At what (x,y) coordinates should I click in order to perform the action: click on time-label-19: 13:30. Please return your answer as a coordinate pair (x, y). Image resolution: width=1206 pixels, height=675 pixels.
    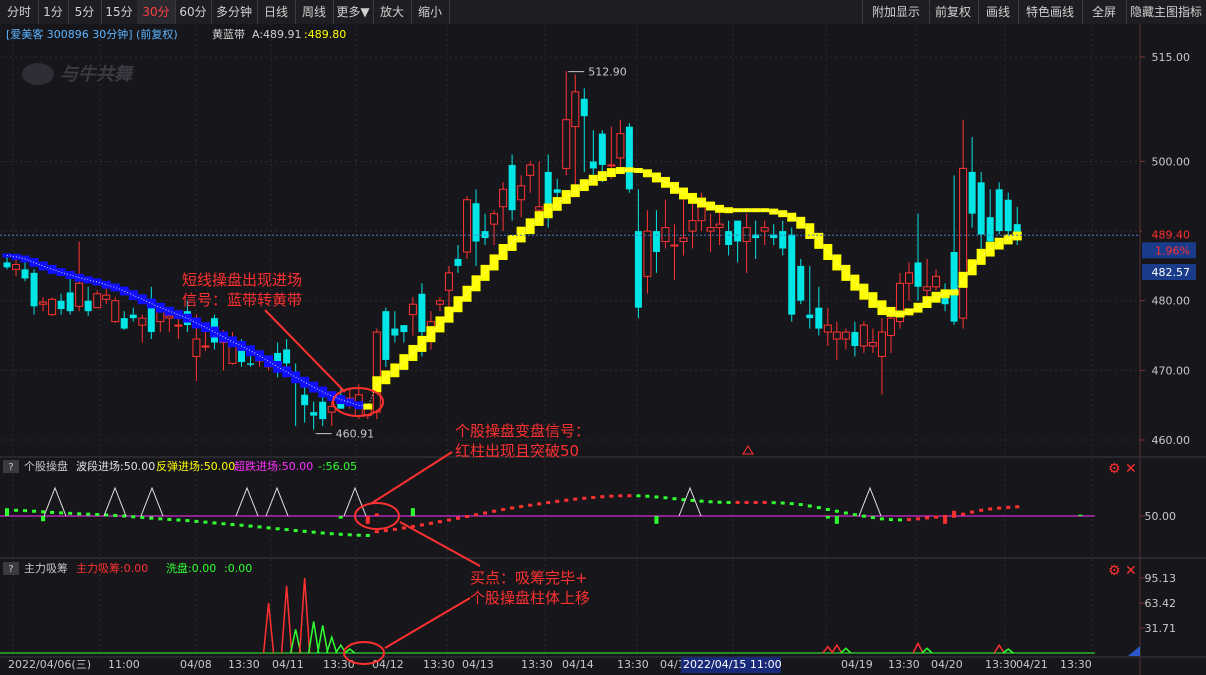
    Looking at the image, I should click on (1076, 664).